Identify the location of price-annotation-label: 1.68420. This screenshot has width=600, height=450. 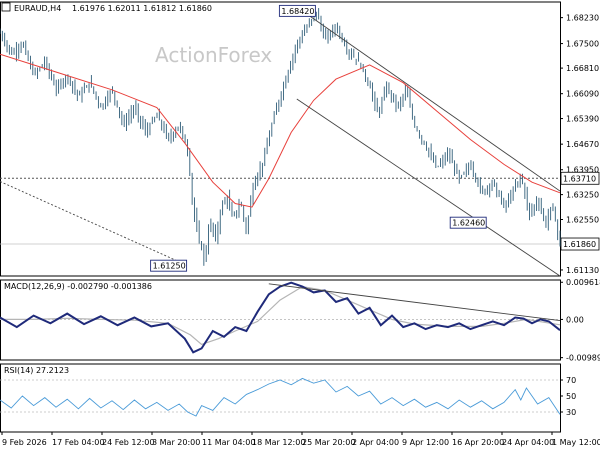
(297, 11).